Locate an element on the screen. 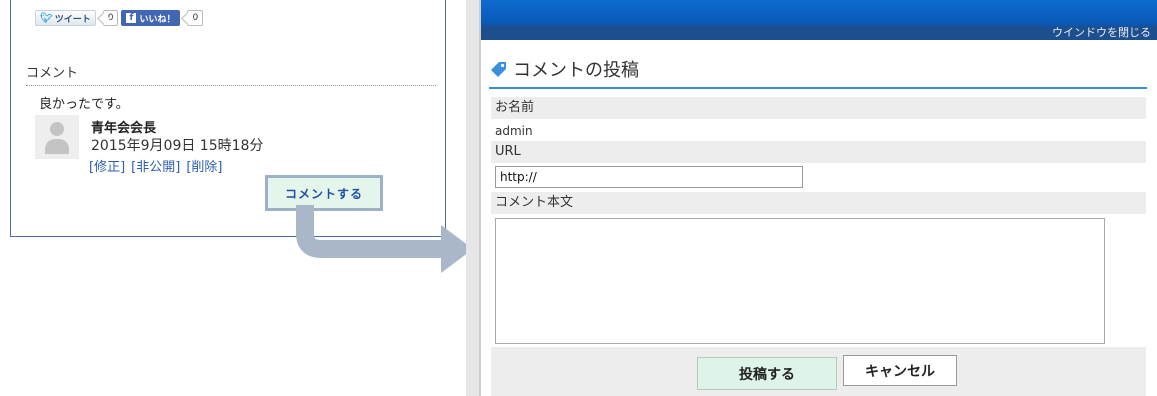  comment-date: 2015年9月09日 15時18分 is located at coordinates (177, 146).